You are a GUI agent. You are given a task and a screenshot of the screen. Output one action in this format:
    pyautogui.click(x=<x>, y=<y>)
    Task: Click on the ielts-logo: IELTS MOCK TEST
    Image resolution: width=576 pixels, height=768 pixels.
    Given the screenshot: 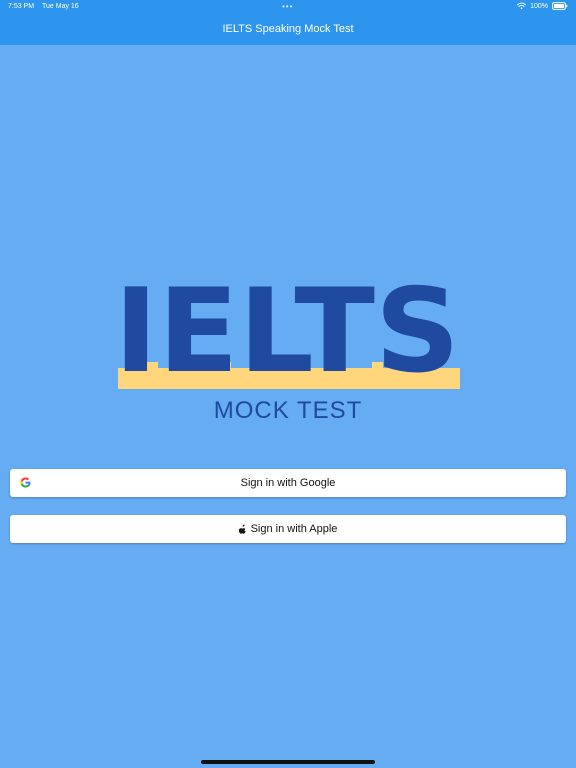 What is the action you would take?
    pyautogui.click(x=288, y=350)
    